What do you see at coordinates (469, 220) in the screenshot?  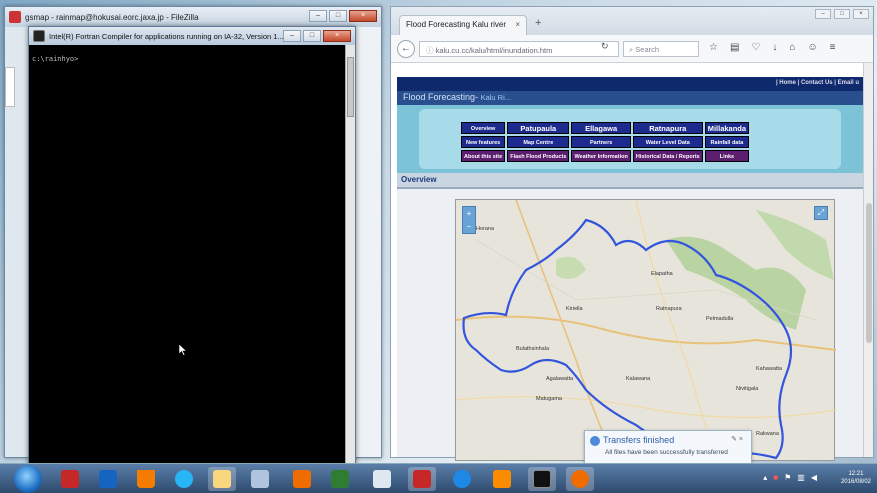 I see `map-zoom-control: + −` at bounding box center [469, 220].